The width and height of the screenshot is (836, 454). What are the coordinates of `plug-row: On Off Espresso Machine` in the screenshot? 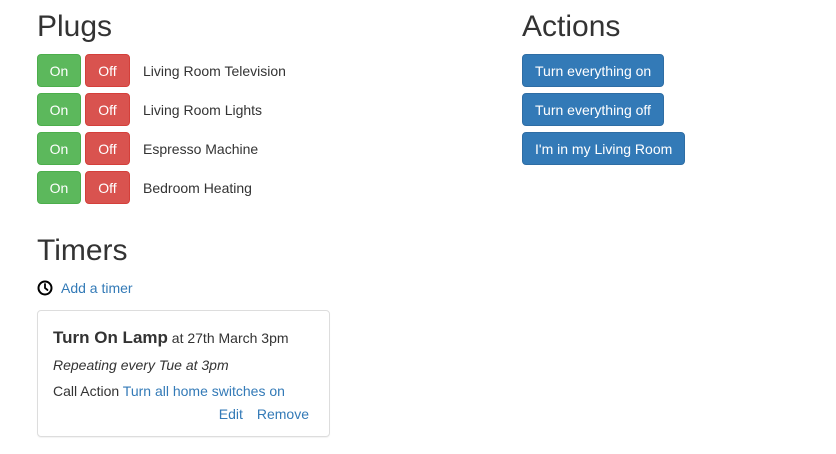 It's located at (252, 148).